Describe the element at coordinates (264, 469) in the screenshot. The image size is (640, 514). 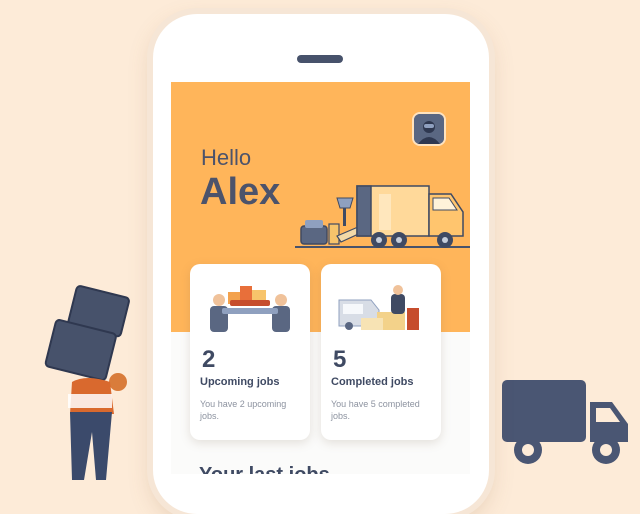
I see `last-jobs-heading: Your last jobs` at that location.